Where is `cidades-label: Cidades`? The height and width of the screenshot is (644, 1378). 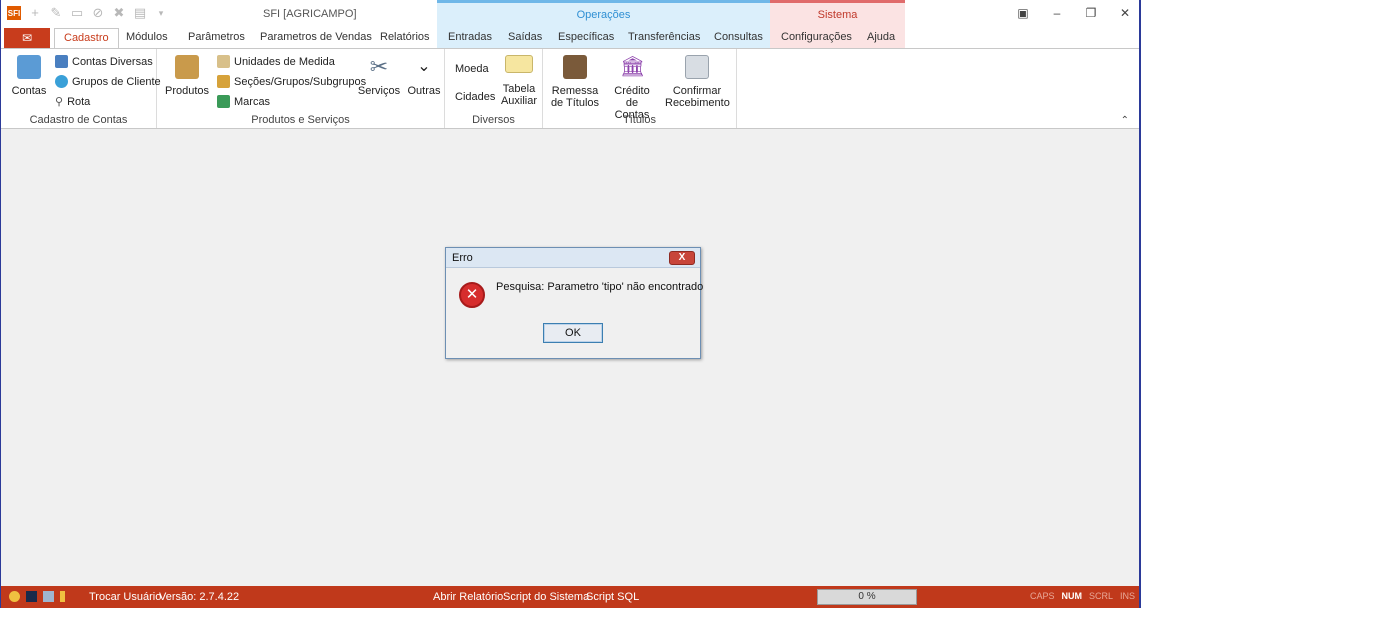
cidades-label: Cidades is located at coordinates (475, 97).